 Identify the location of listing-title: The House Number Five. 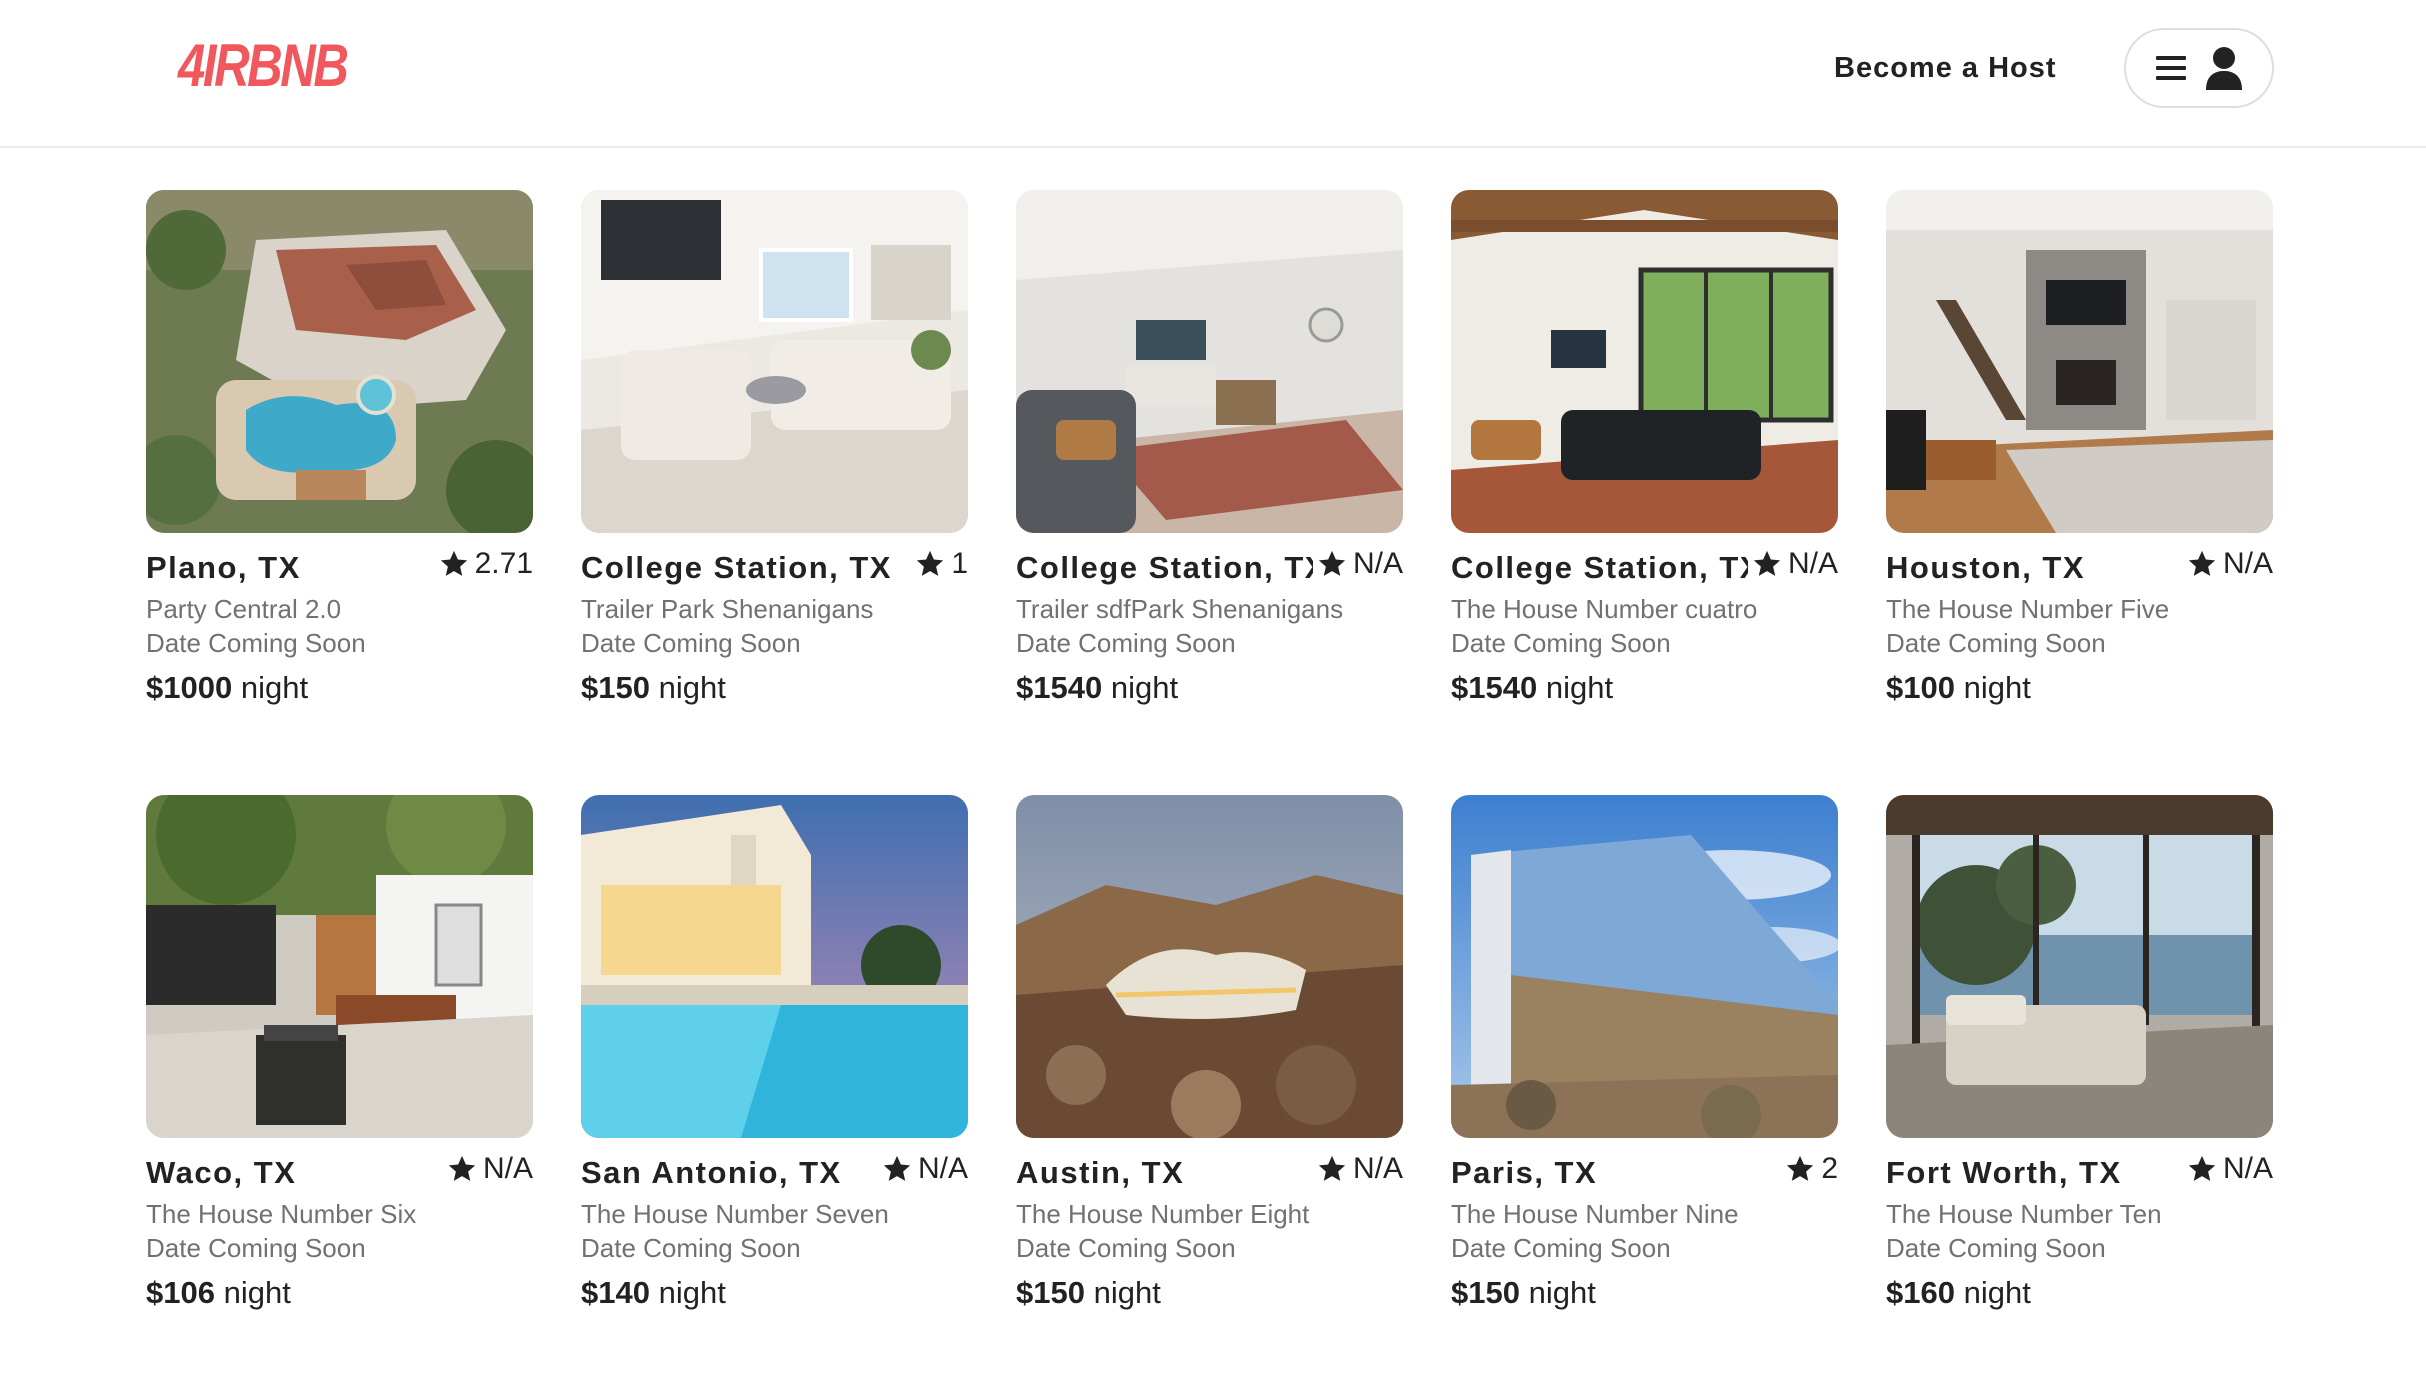
(2028, 609).